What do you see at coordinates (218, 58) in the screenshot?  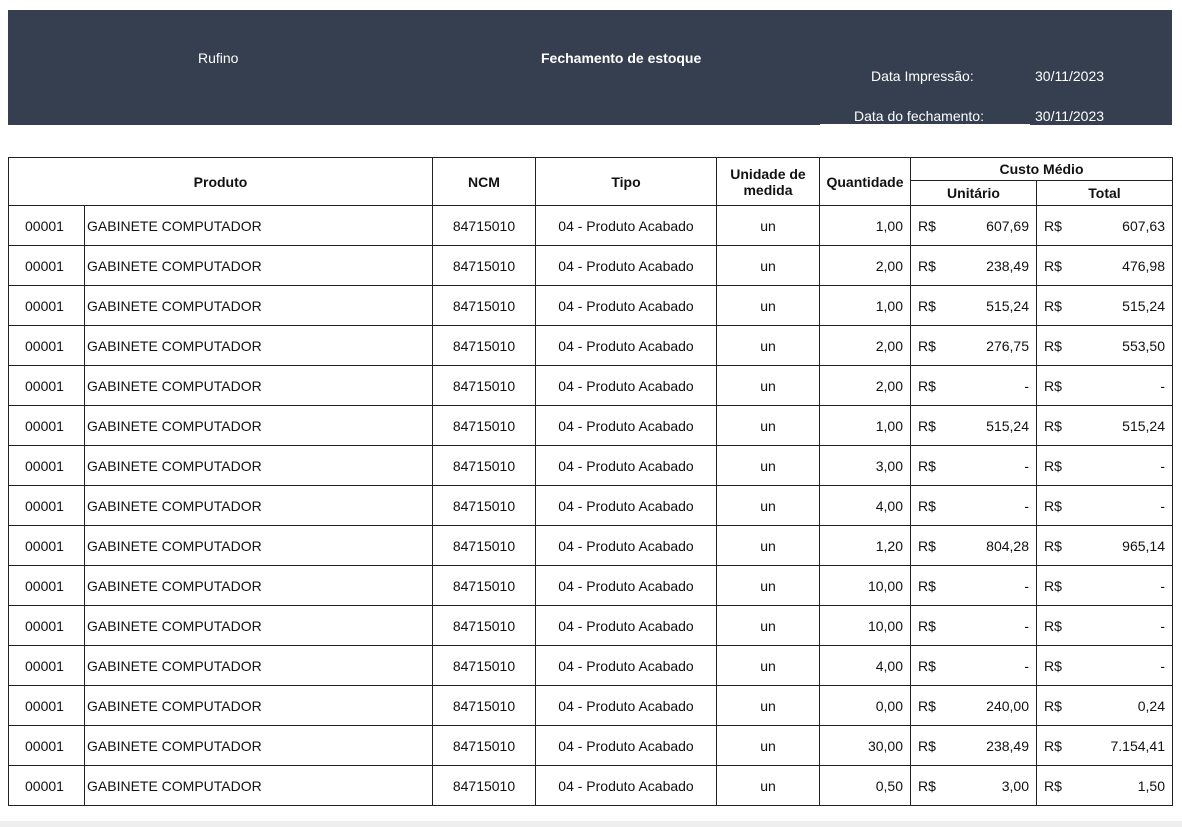 I see `company-name: Rufino` at bounding box center [218, 58].